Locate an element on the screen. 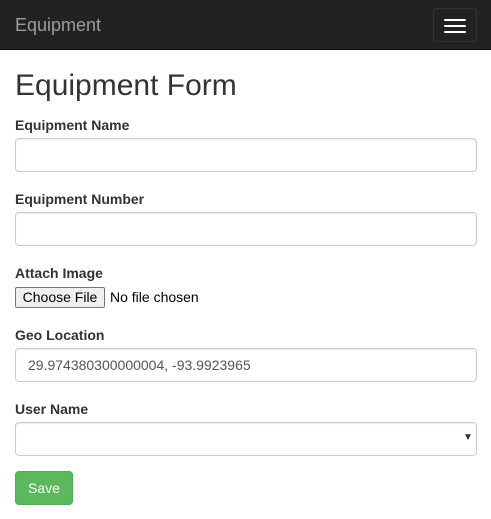 The height and width of the screenshot is (519, 491). equipment-name-input is located at coordinates (246, 155).